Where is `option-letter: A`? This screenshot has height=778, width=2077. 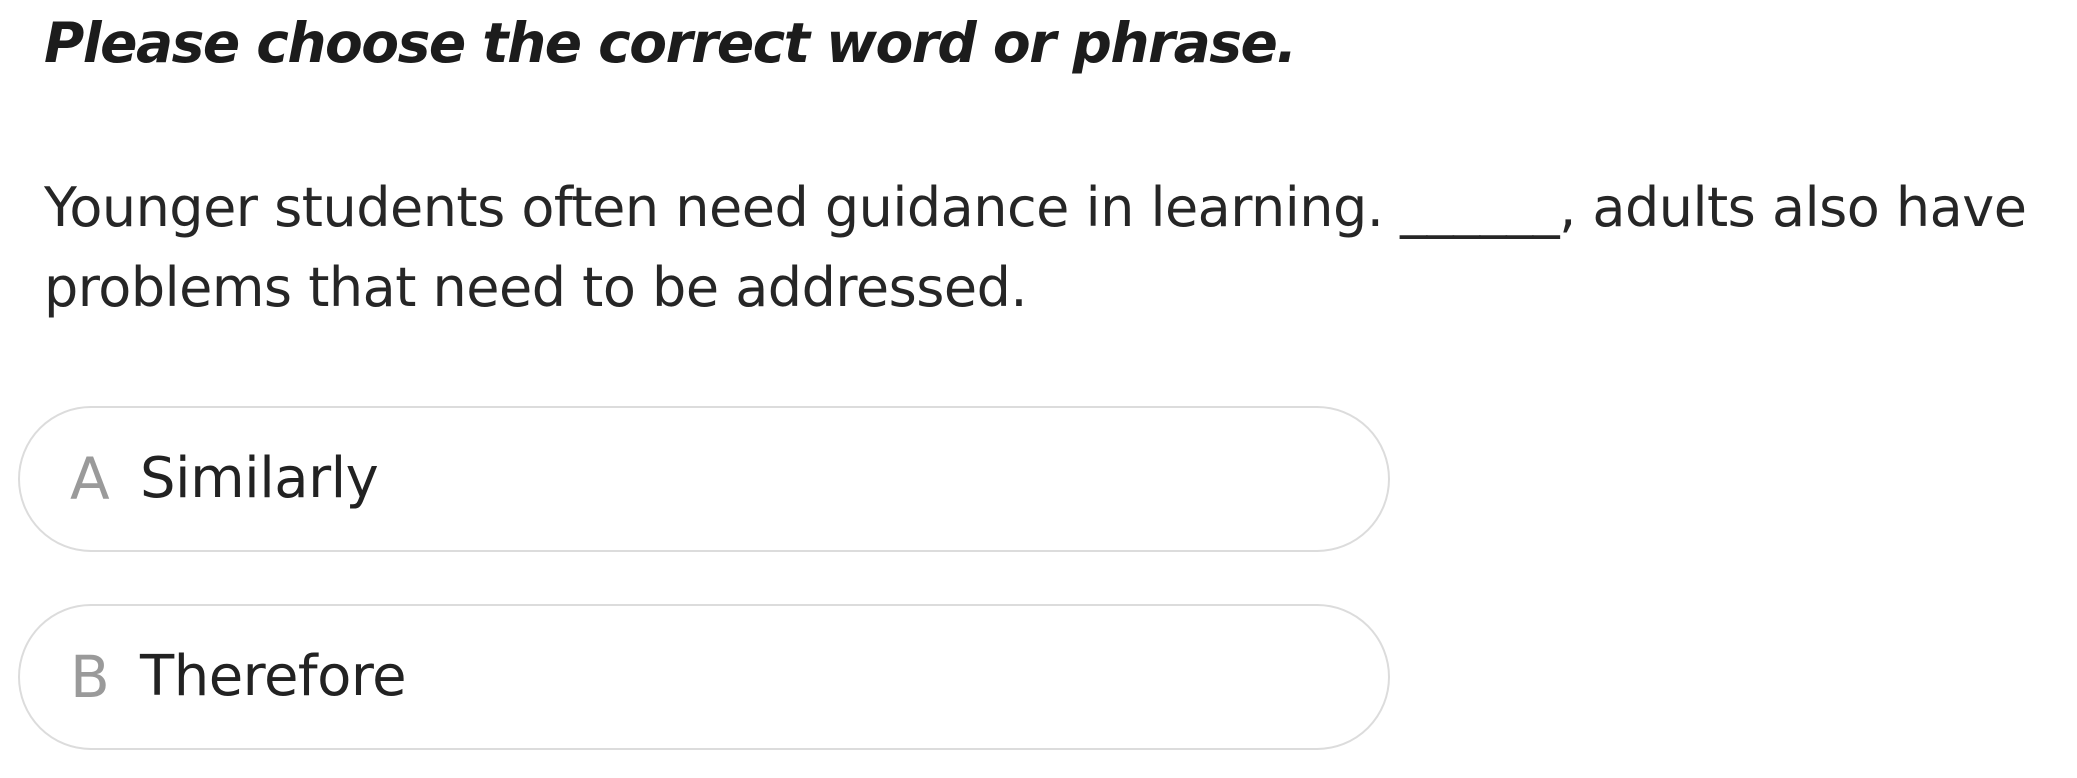 option-letter: A is located at coordinates (90, 479).